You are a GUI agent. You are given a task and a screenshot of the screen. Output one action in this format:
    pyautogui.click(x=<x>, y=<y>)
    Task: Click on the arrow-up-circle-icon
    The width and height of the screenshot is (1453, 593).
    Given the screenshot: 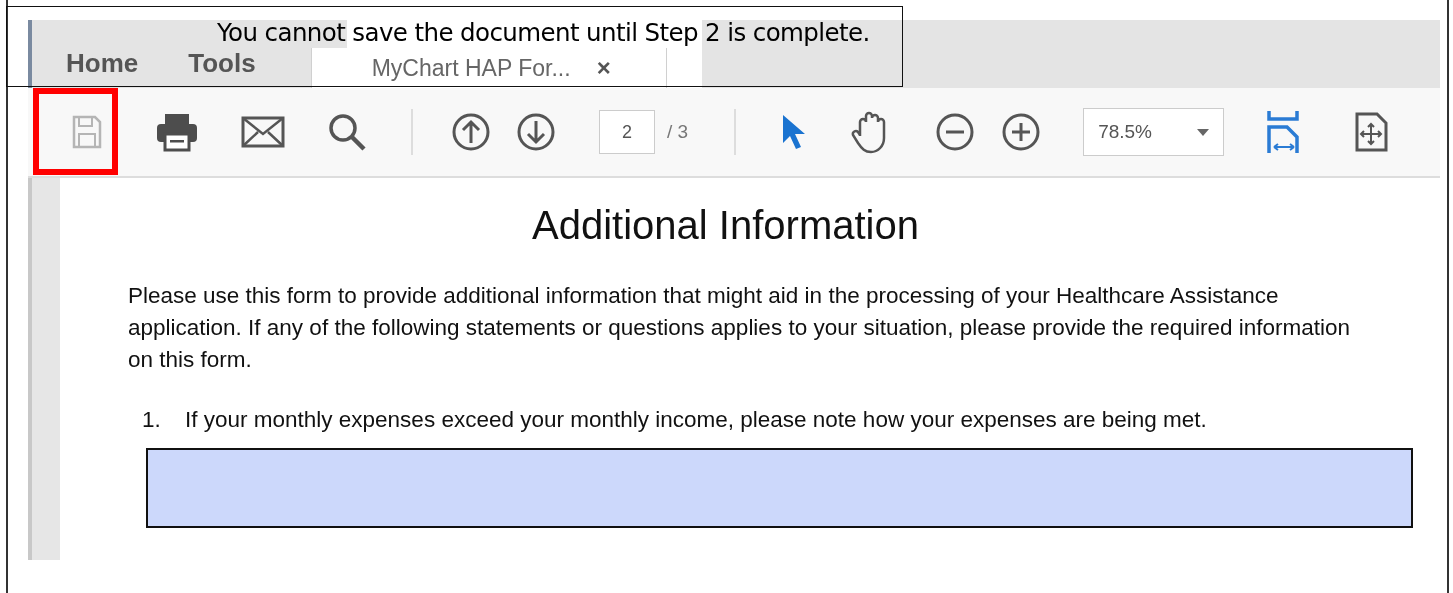 What is the action you would take?
    pyautogui.click(x=471, y=132)
    